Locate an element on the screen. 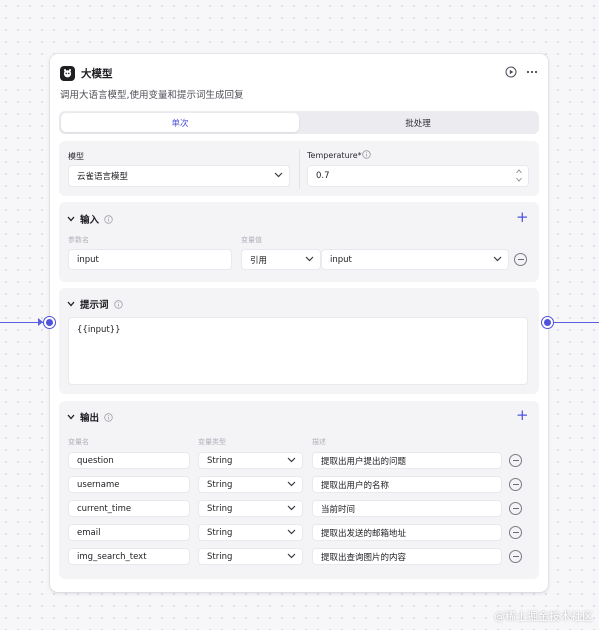  model-label: 模型 is located at coordinates (76, 156).